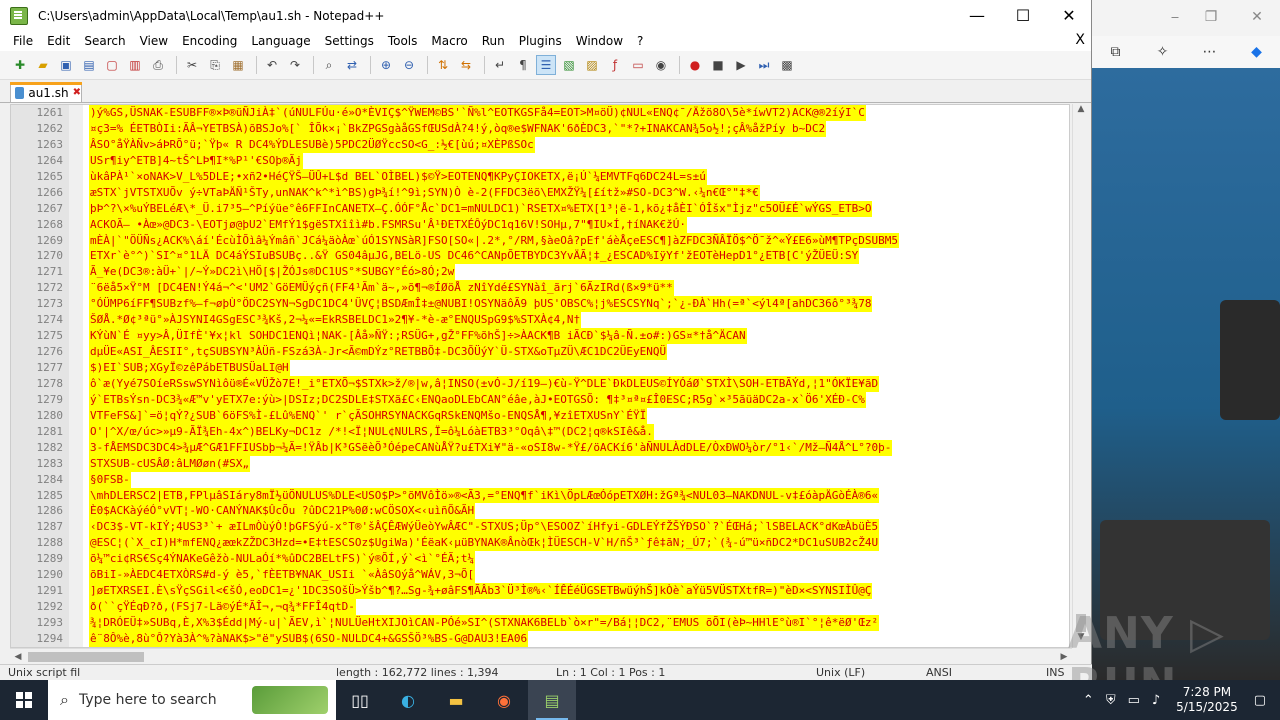 The width and height of the screenshot is (1280, 720). Describe the element at coordinates (209, 41) in the screenshot. I see `menu-encoding: Encoding` at that location.